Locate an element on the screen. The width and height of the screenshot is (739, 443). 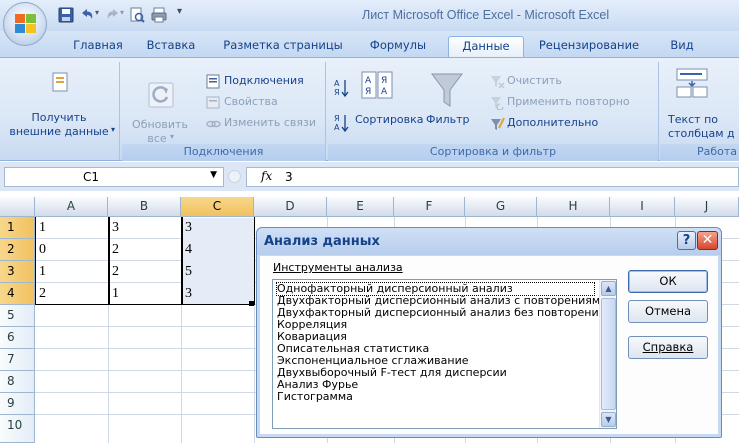
edit-links-button: Изменить связи is located at coordinates (270, 122).